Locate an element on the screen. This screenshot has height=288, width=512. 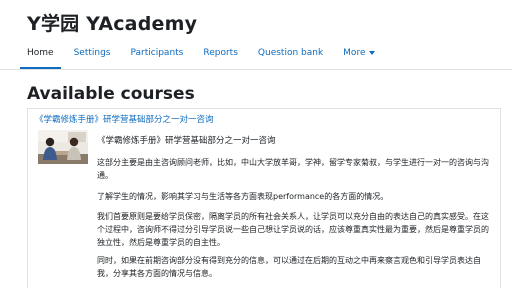
nav-divider is located at coordinates (256, 69).